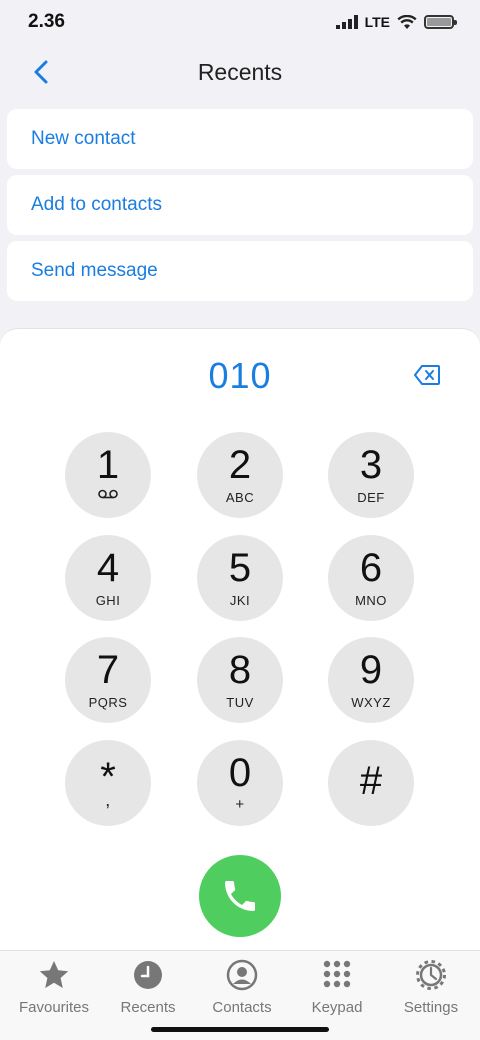 The height and width of the screenshot is (1040, 480). What do you see at coordinates (148, 1007) in the screenshot?
I see `tab-label: Recents` at bounding box center [148, 1007].